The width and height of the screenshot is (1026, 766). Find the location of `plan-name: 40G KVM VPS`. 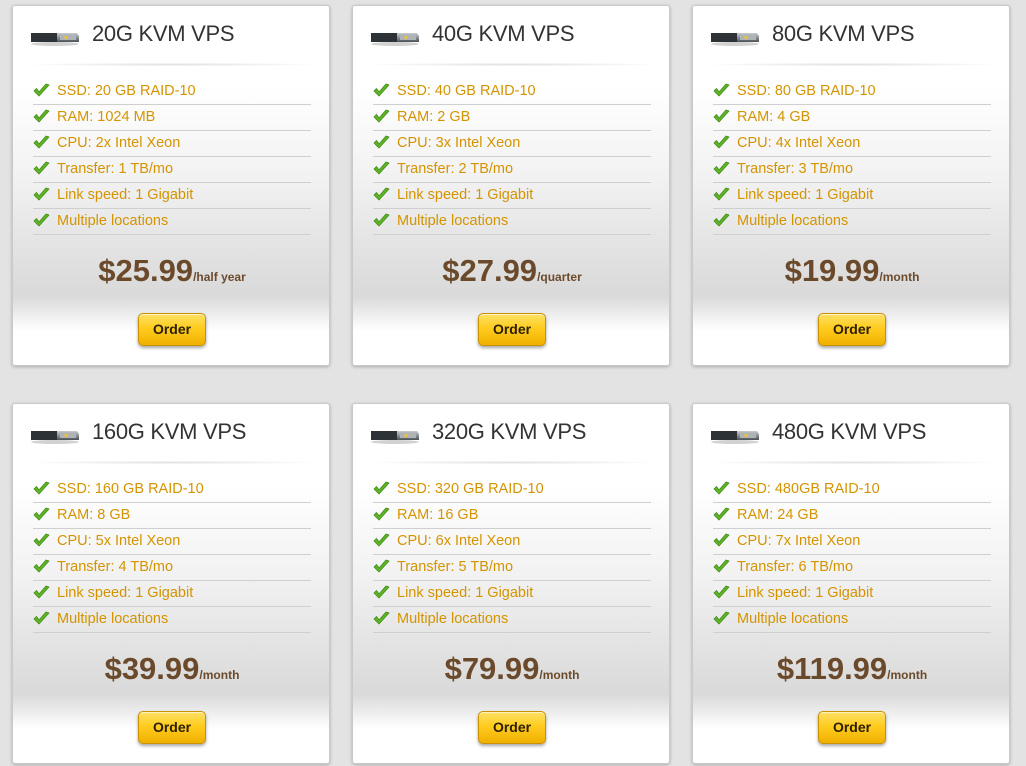

plan-name: 40G KVM VPS is located at coordinates (503, 33).